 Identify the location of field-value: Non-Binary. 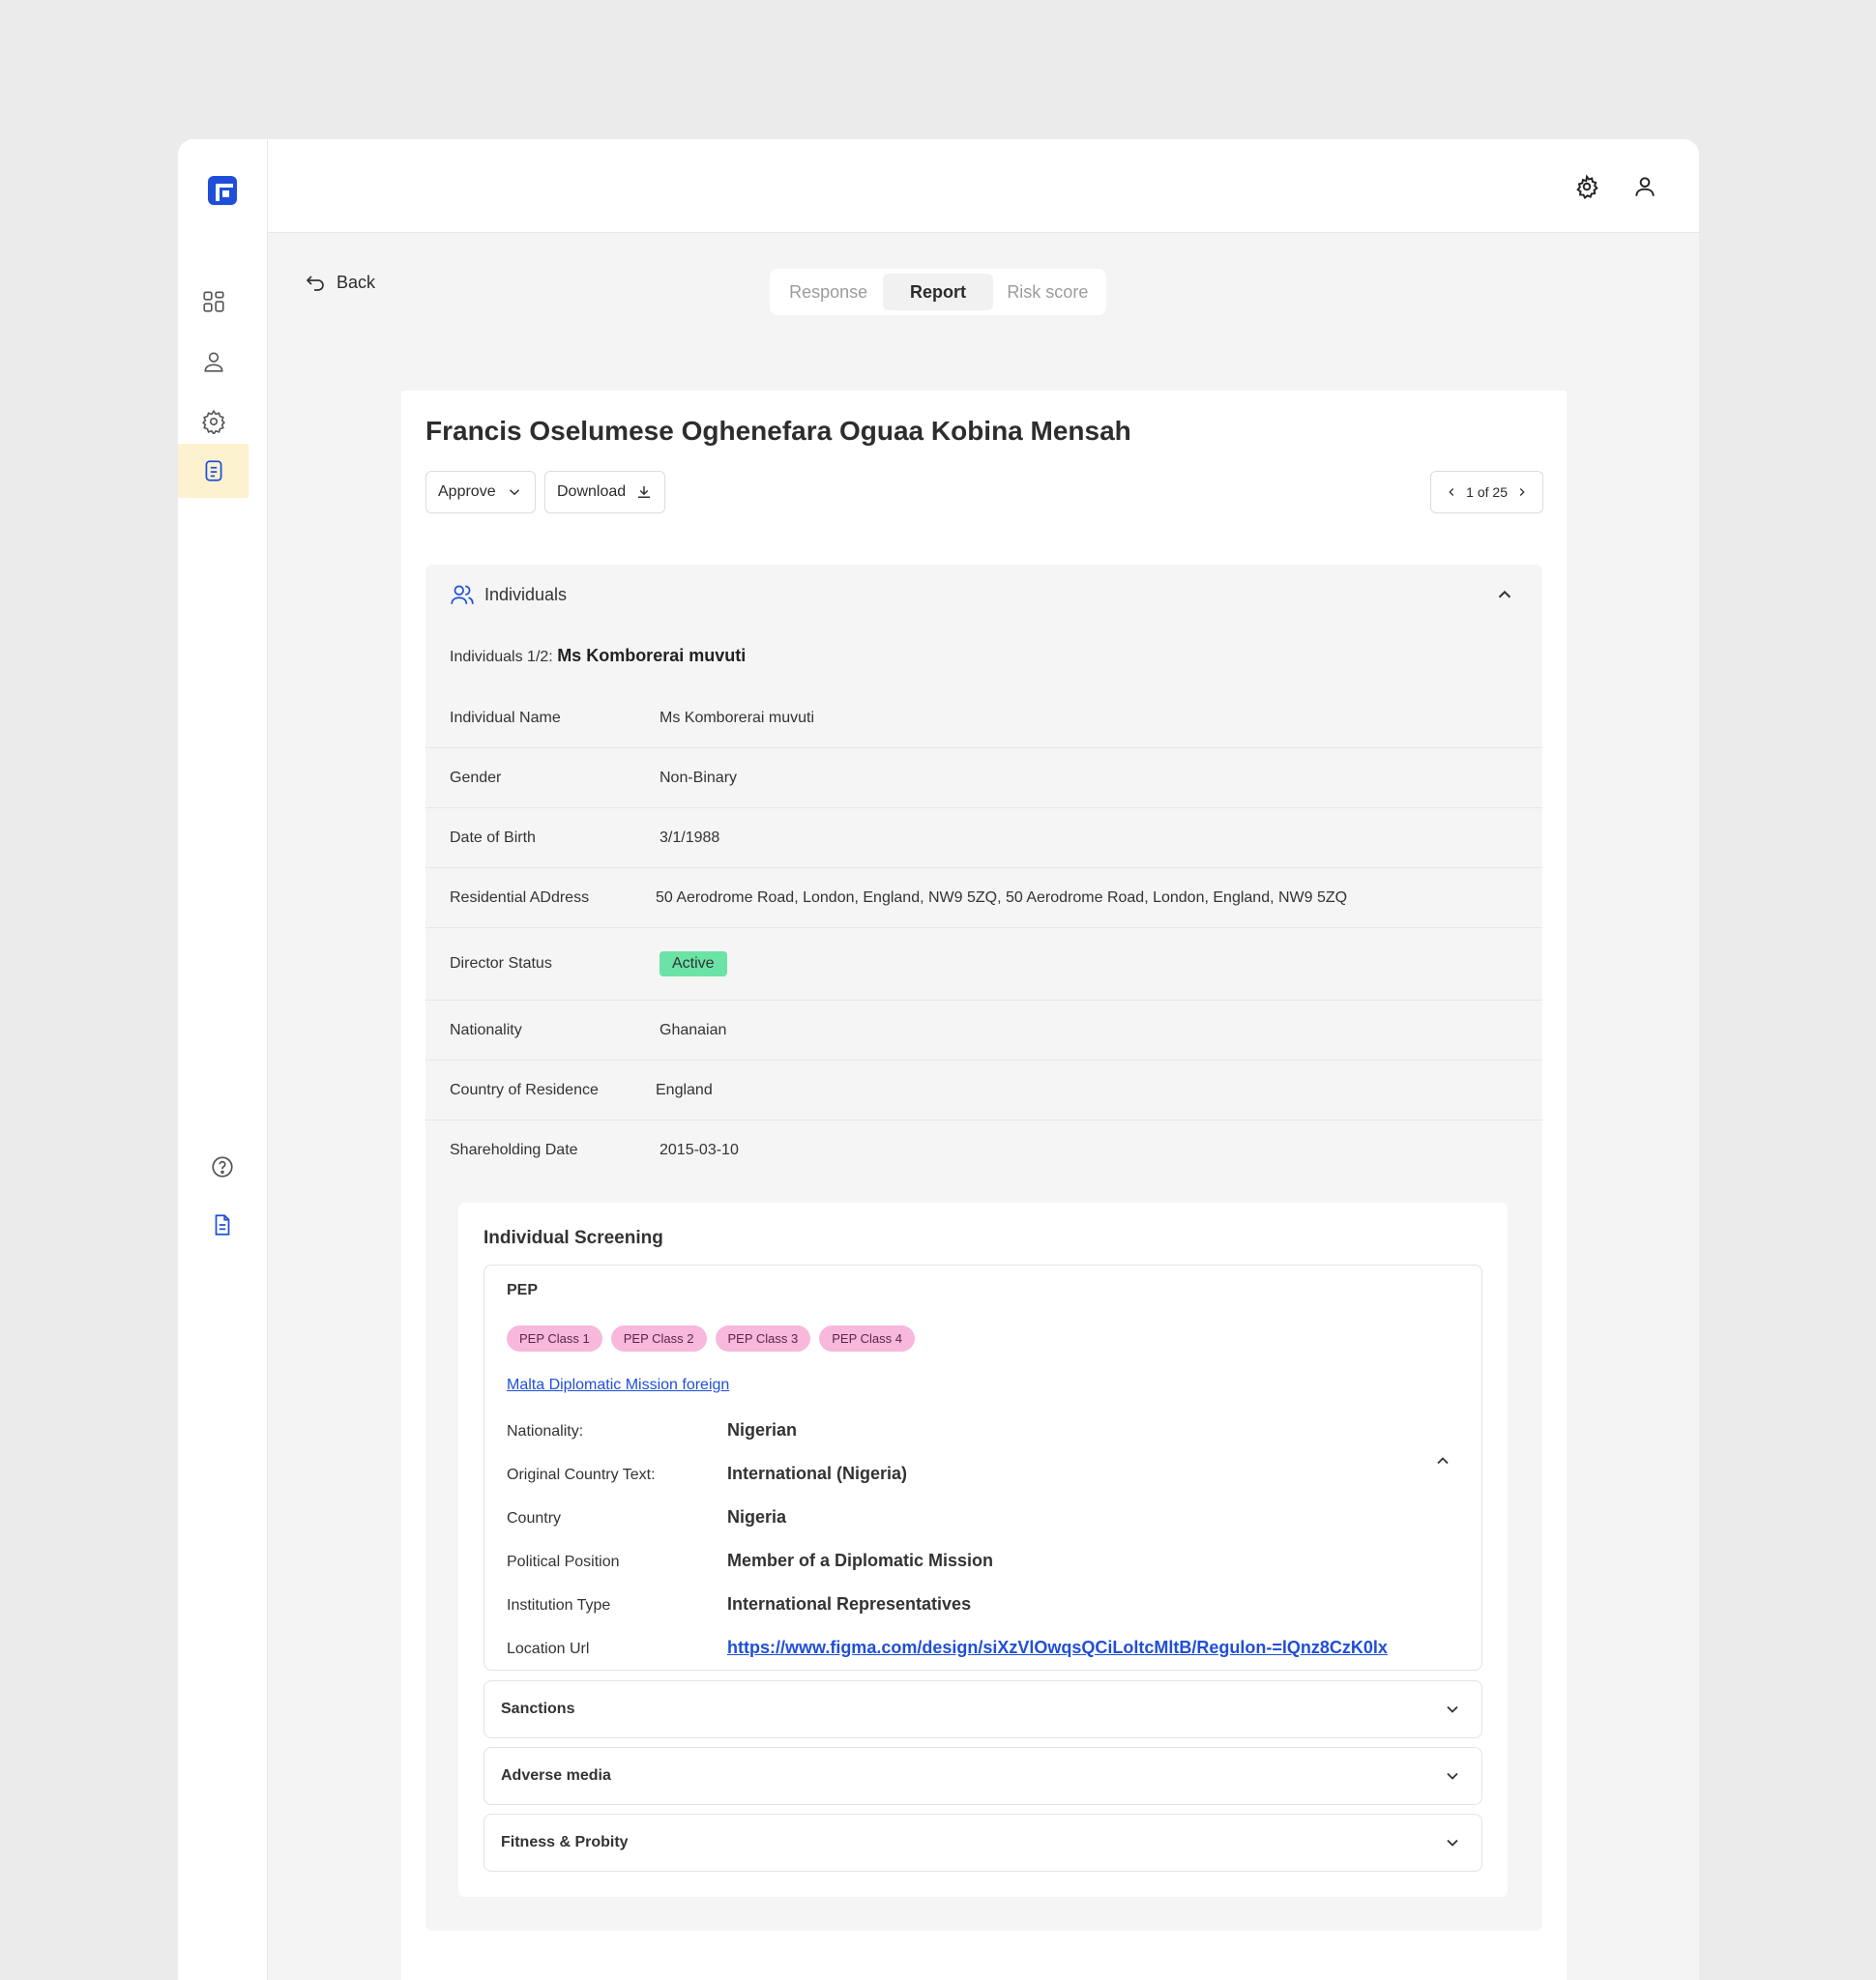
(699, 777).